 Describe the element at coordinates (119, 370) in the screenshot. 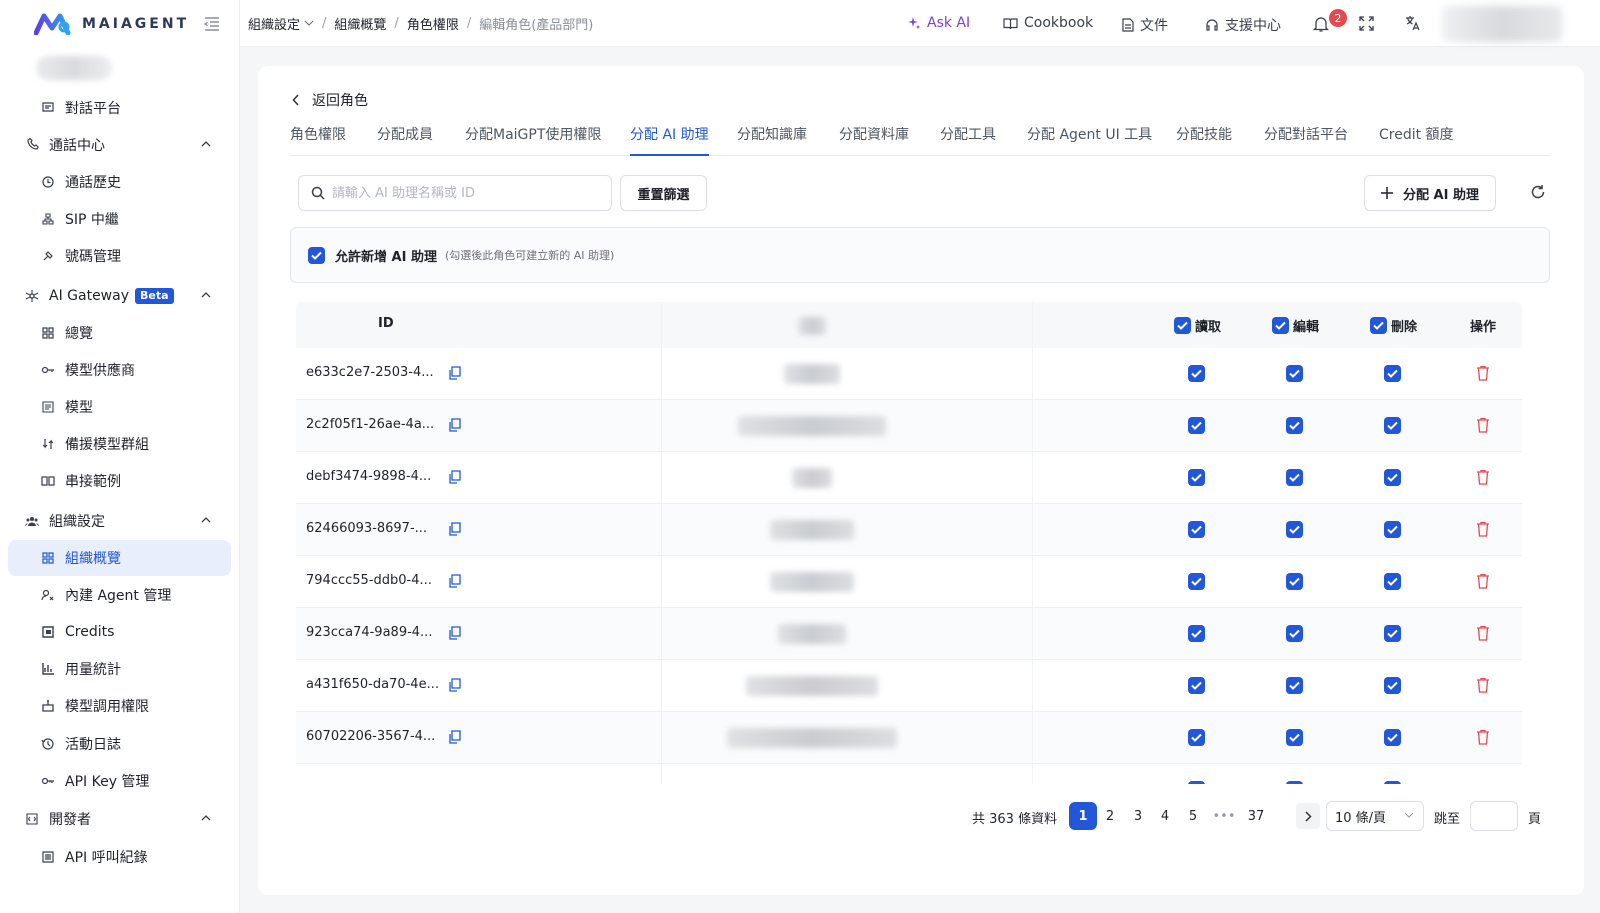

I see `sidebar-item-7: 模型供應商` at that location.